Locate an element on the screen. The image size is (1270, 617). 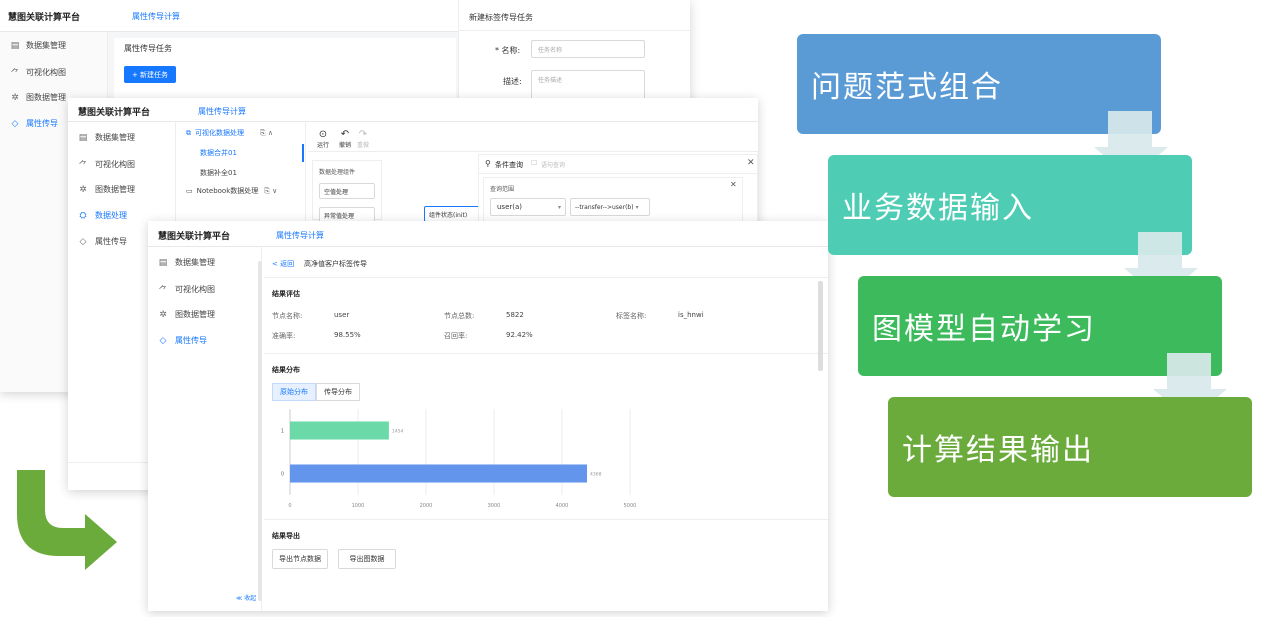
run-button: ⊙ 运行 is located at coordinates (323, 139).